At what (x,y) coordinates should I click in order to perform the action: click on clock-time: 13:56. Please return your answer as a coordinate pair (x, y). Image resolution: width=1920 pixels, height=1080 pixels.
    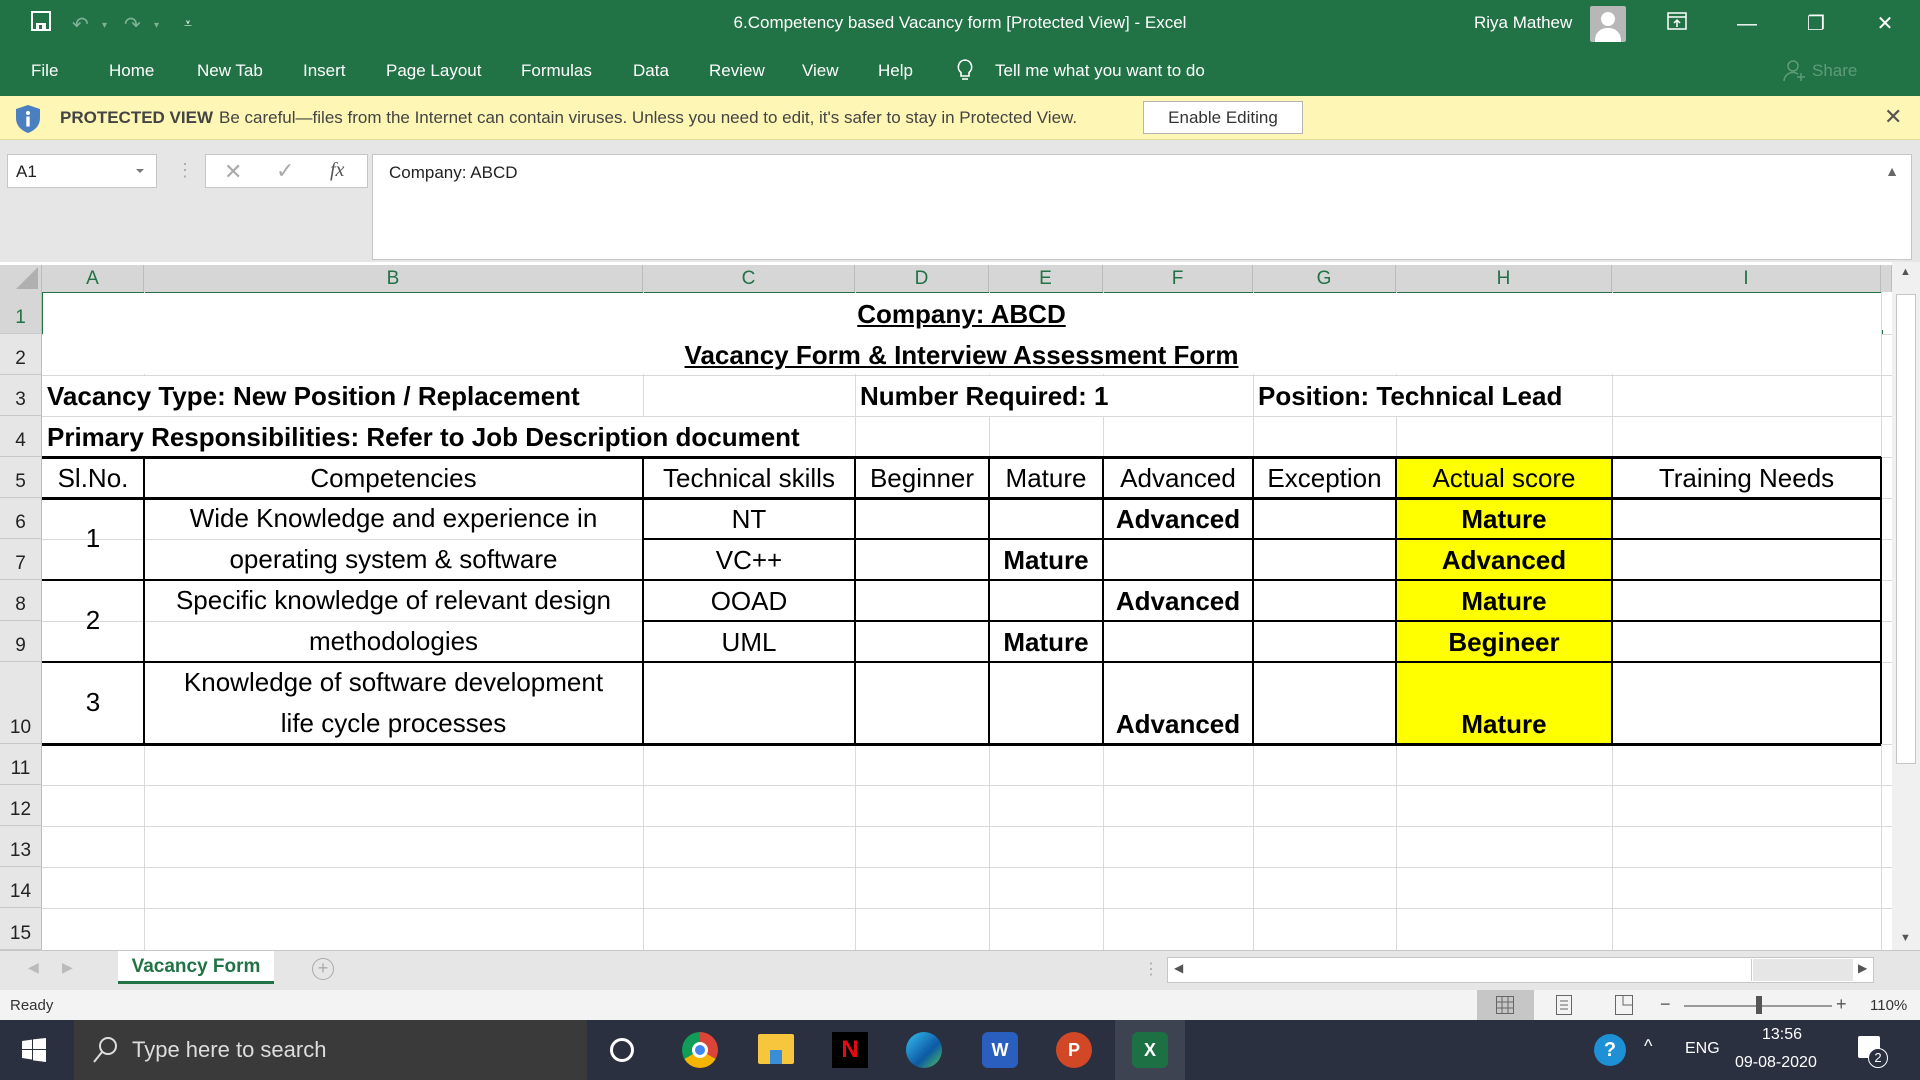
    Looking at the image, I should click on (1782, 1035).